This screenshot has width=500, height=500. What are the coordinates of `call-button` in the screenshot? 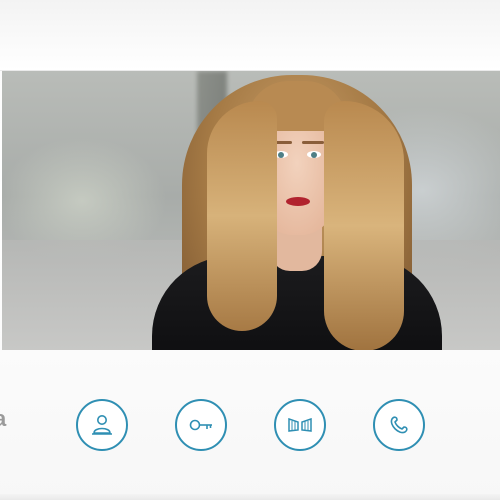 It's located at (399, 425).